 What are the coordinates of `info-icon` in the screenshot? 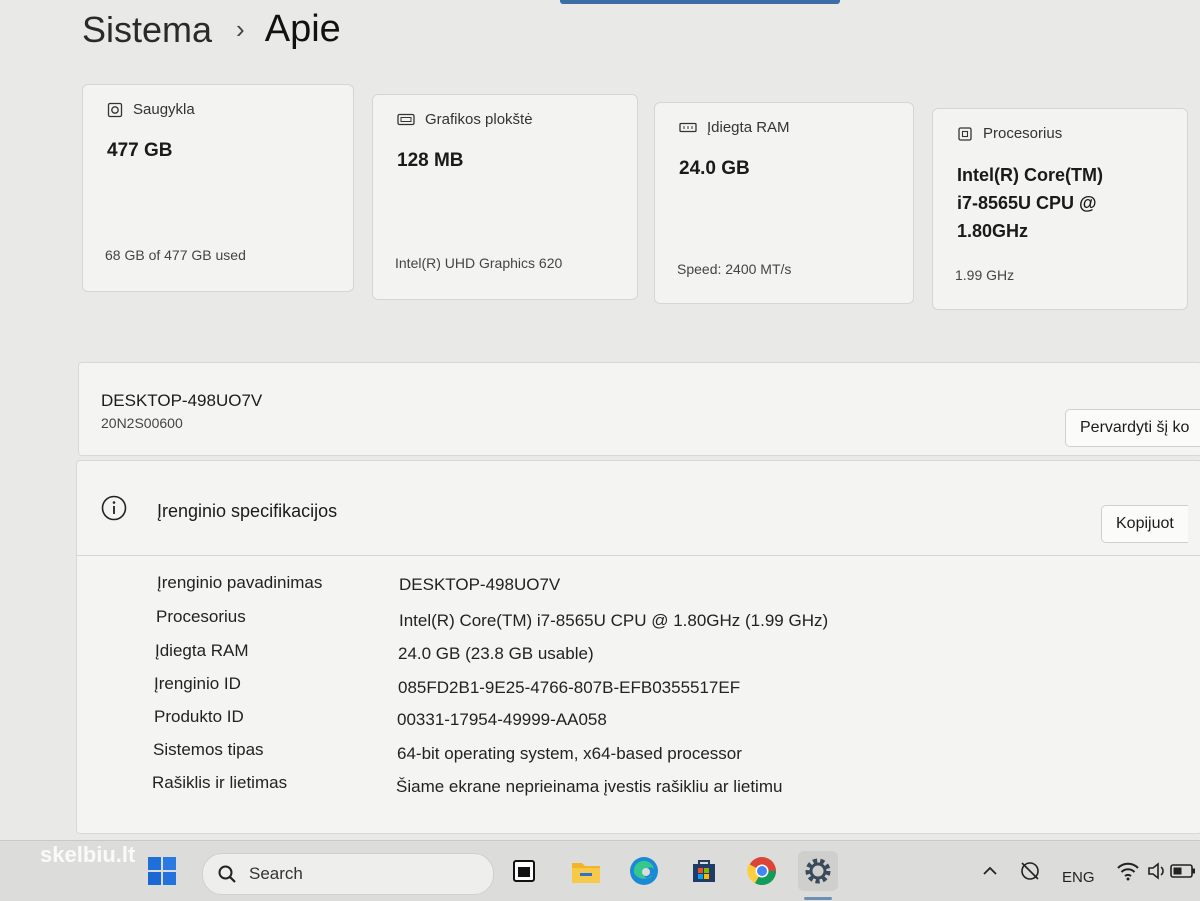 It's located at (114, 508).